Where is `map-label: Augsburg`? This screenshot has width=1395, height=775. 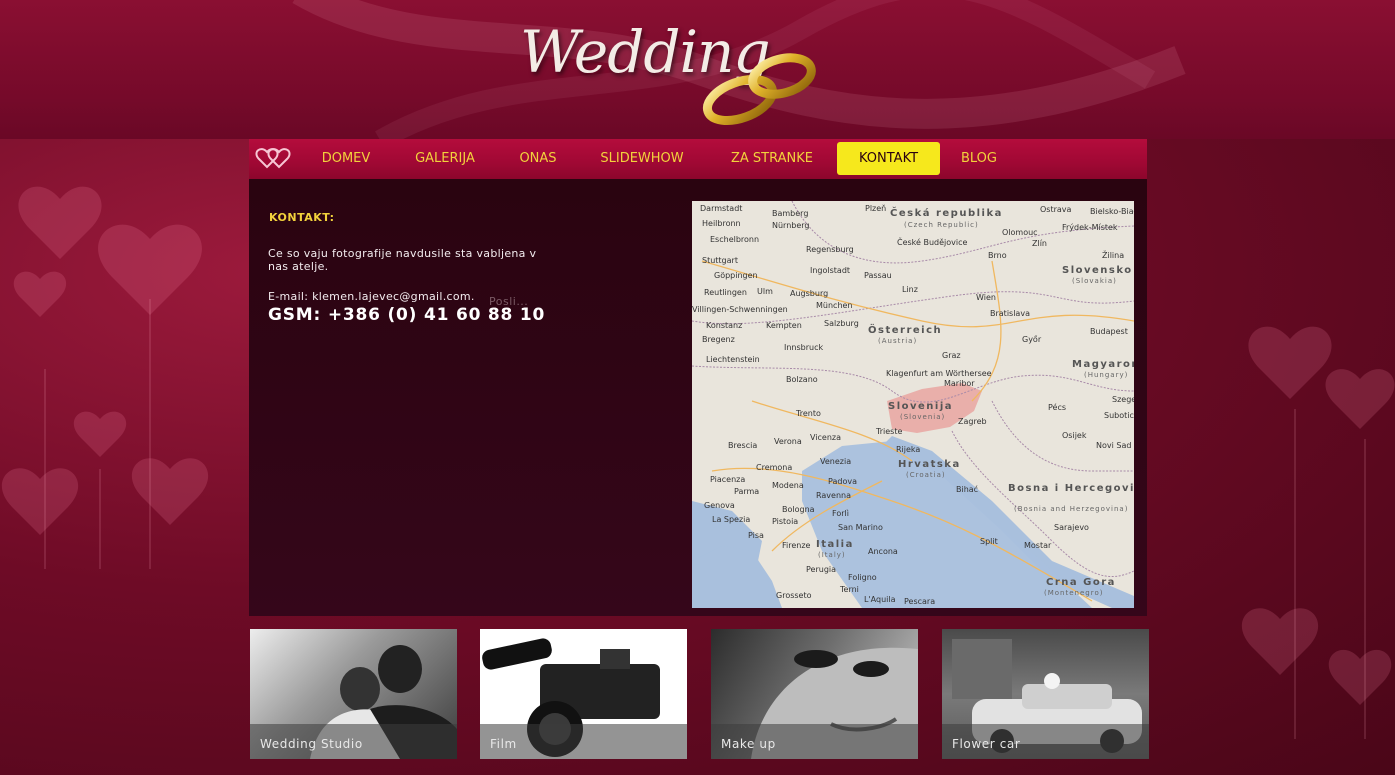
map-label: Augsburg is located at coordinates (809, 293).